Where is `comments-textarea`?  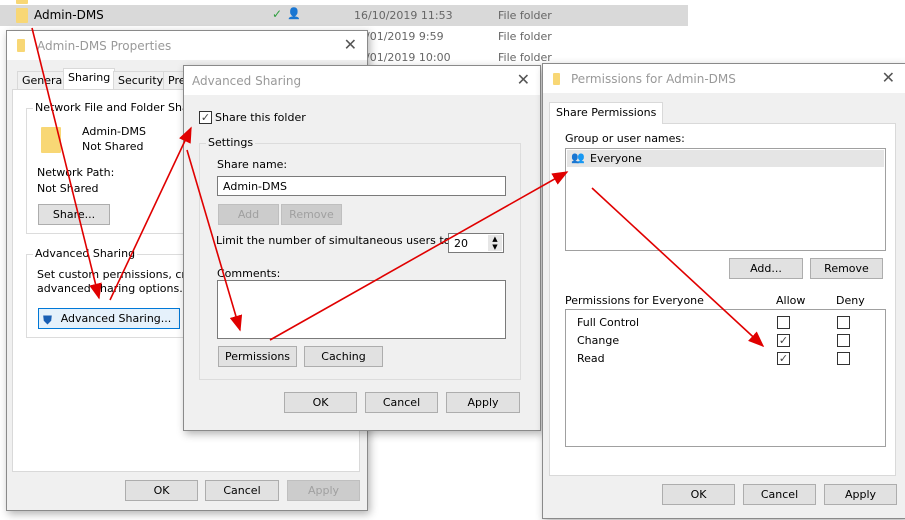 comments-textarea is located at coordinates (361, 309).